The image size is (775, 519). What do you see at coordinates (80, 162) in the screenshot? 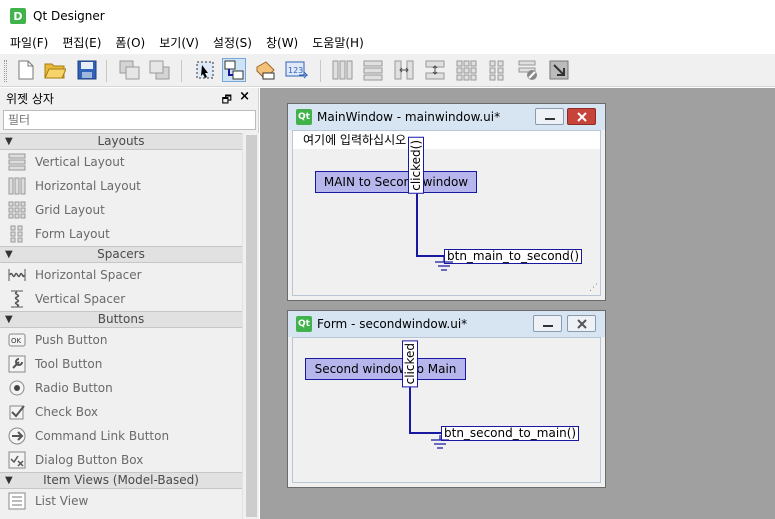
I see `widget-label: Vertical Layout` at bounding box center [80, 162].